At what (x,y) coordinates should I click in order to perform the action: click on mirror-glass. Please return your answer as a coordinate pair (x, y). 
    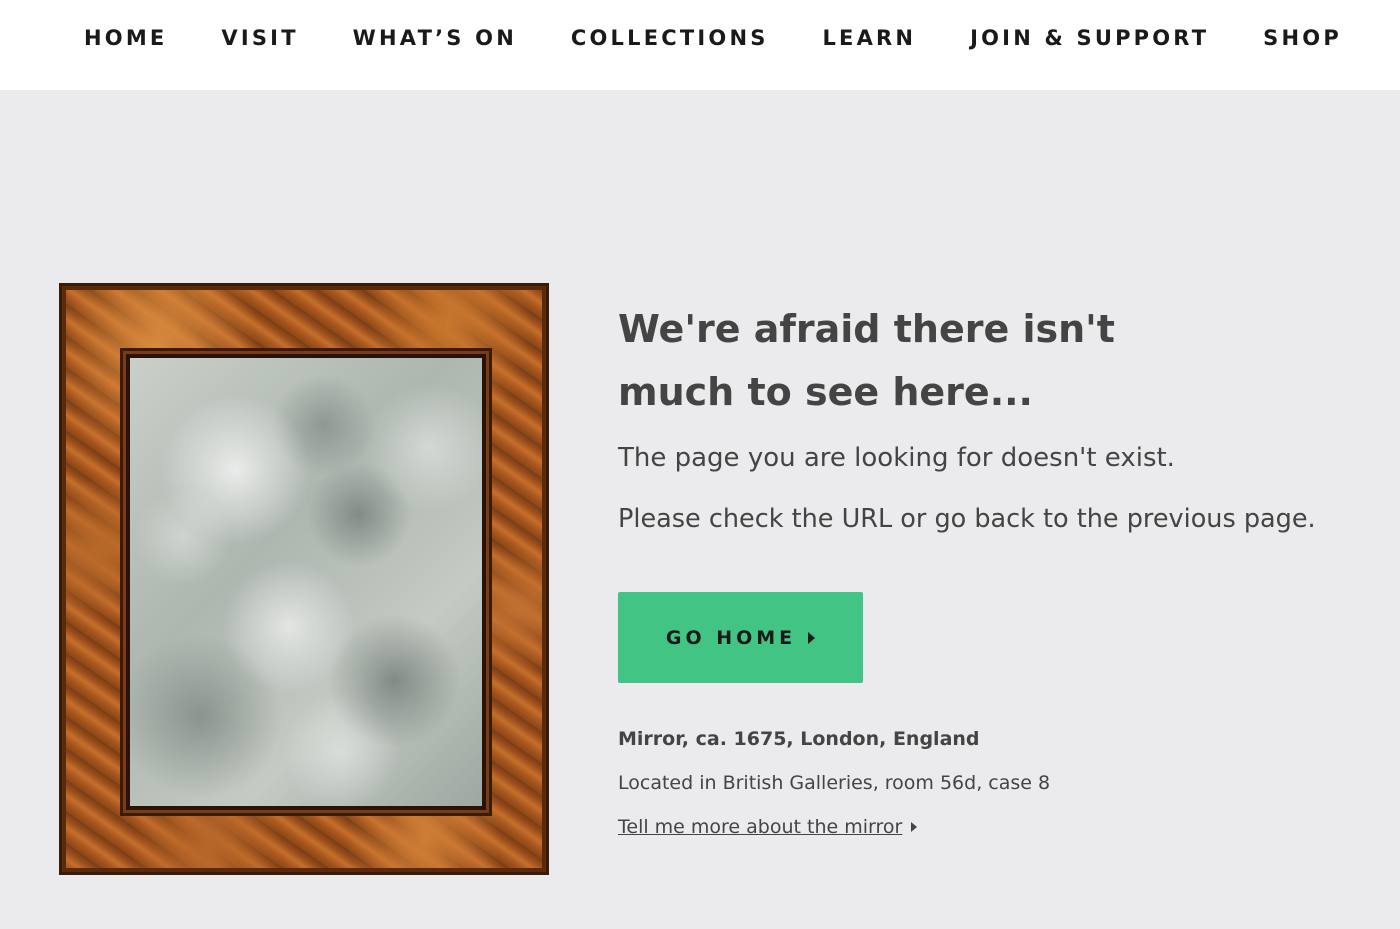
    Looking at the image, I should click on (306, 582).